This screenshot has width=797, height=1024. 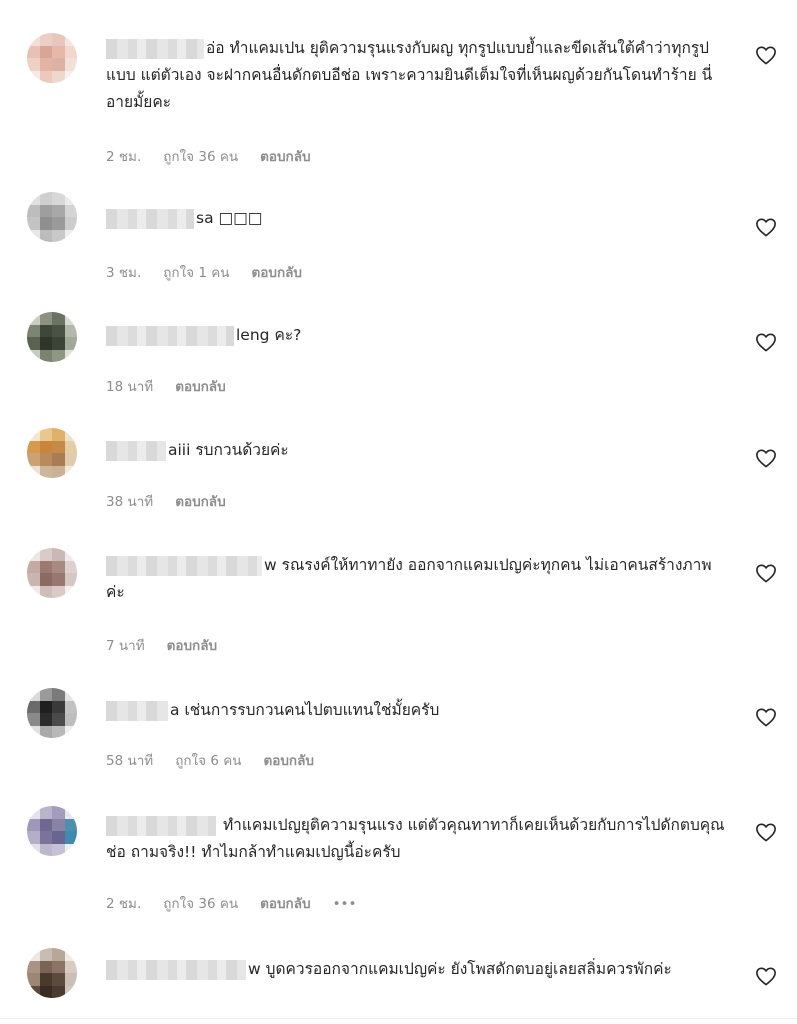 I want to click on comment-meta: 3 ชม. ถูกใจ 1 คน ตอบกลับ, so click(x=215, y=272).